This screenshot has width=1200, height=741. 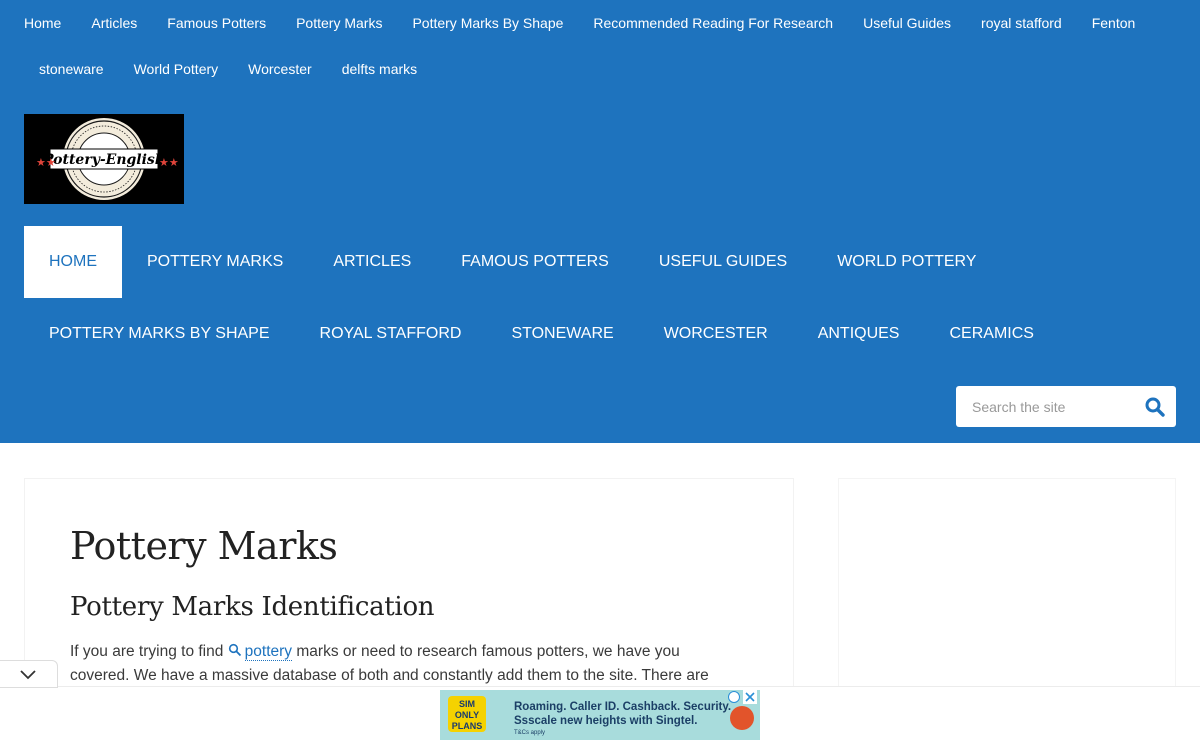 What do you see at coordinates (1046, 406) in the screenshot?
I see `search-input` at bounding box center [1046, 406].